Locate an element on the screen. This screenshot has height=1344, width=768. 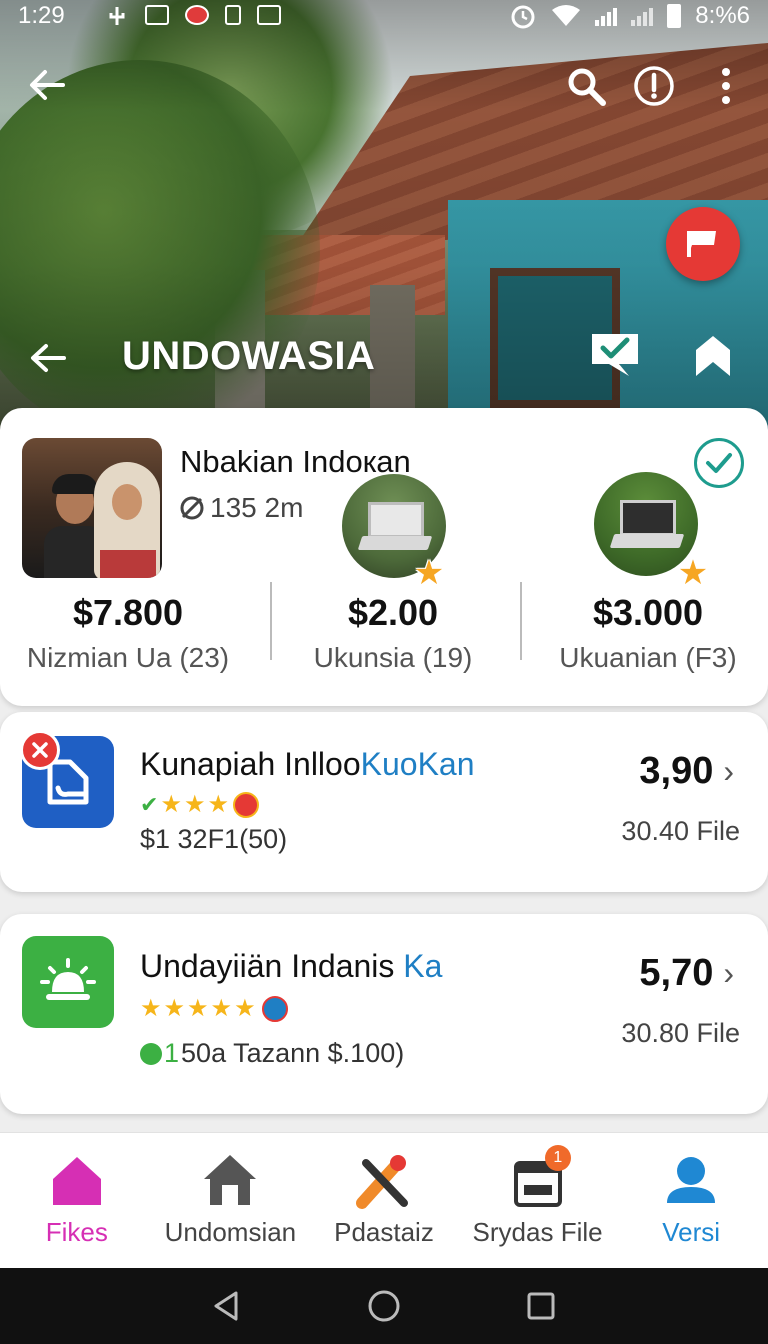
profile-name: Nbakian Indoкan is located at coordinates (295, 461).